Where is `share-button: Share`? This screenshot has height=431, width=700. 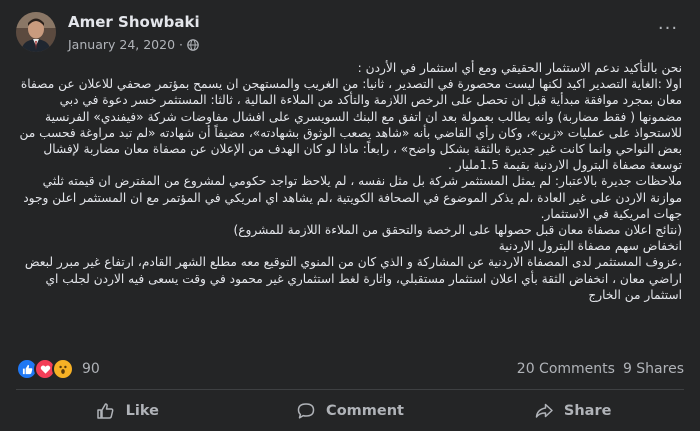 share-button: Share is located at coordinates (572, 411).